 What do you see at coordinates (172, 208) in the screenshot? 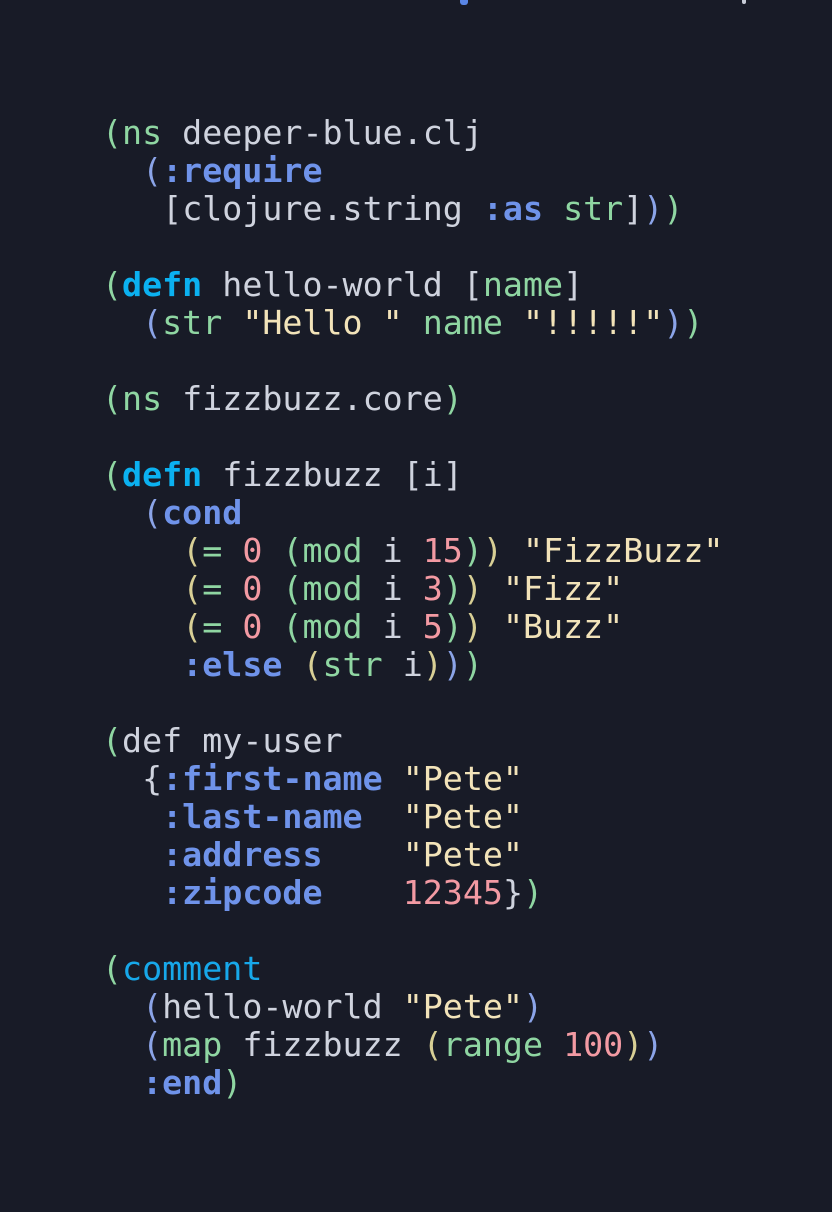
I see `code-token: [` at bounding box center [172, 208].